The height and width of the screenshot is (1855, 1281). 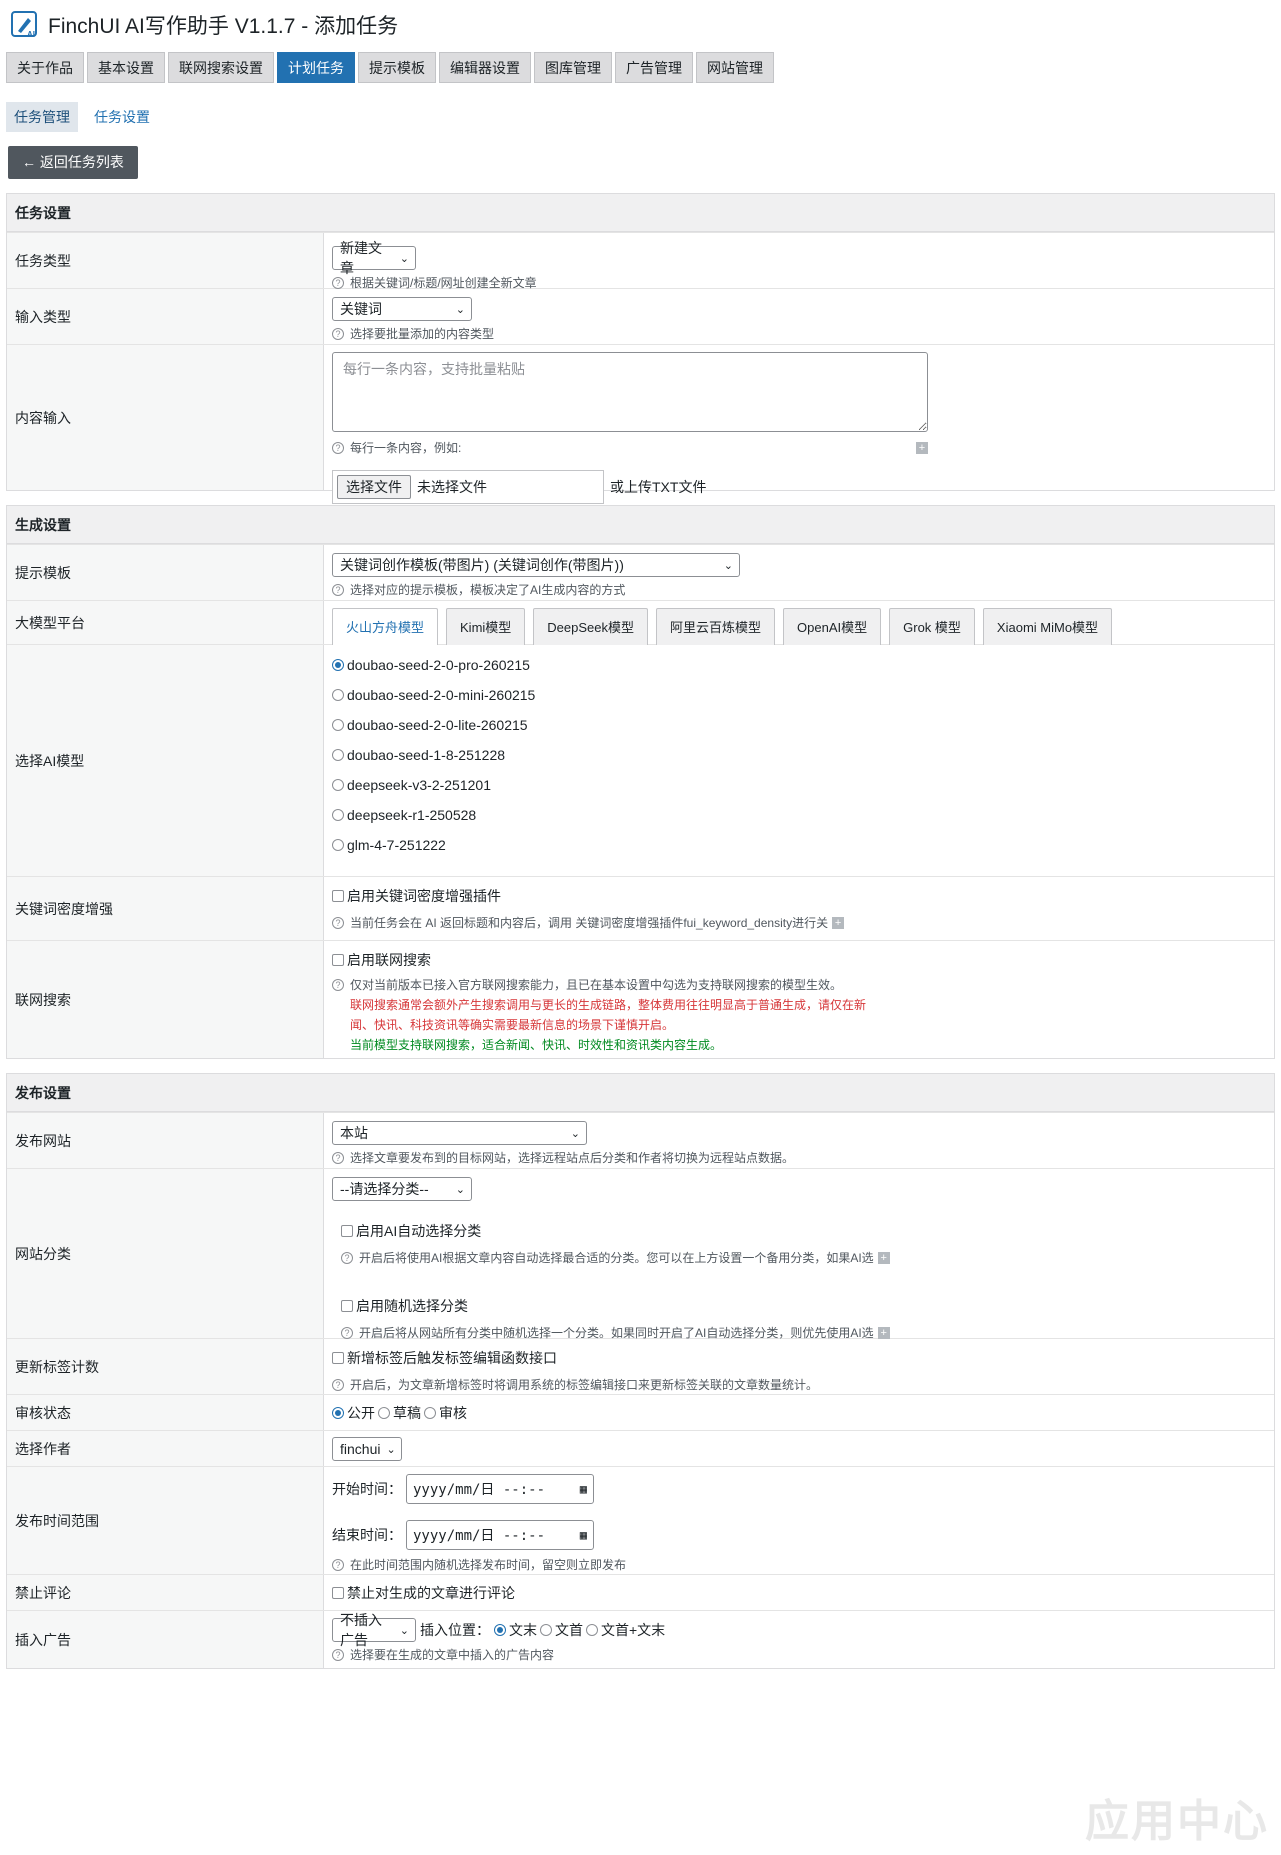 I want to click on review-option-public: 公开, so click(x=361, y=1413).